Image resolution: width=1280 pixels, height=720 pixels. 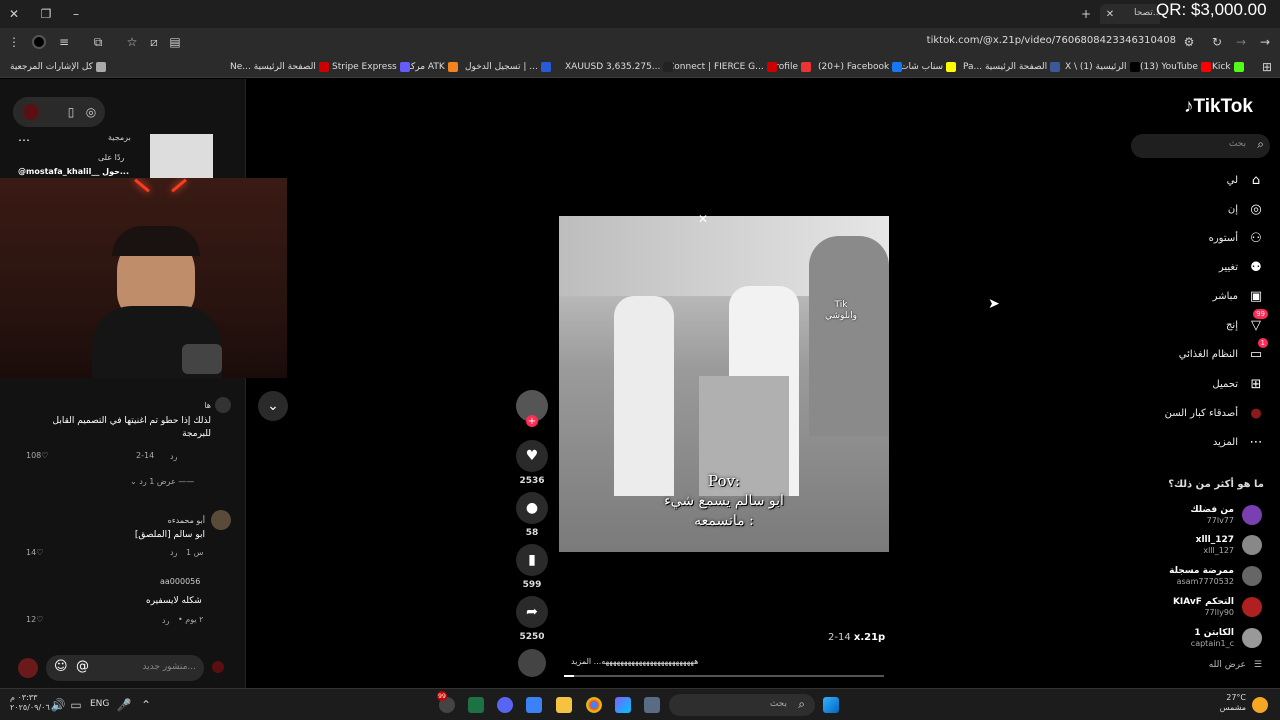 I want to click on sidebar-item-inbox: ▽ إنج 99, so click(x=1247, y=321).